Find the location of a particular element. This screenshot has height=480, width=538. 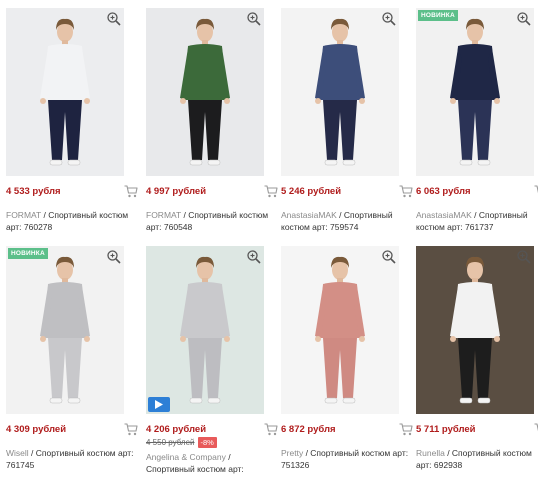

discount-badge: -8% is located at coordinates (207, 442).